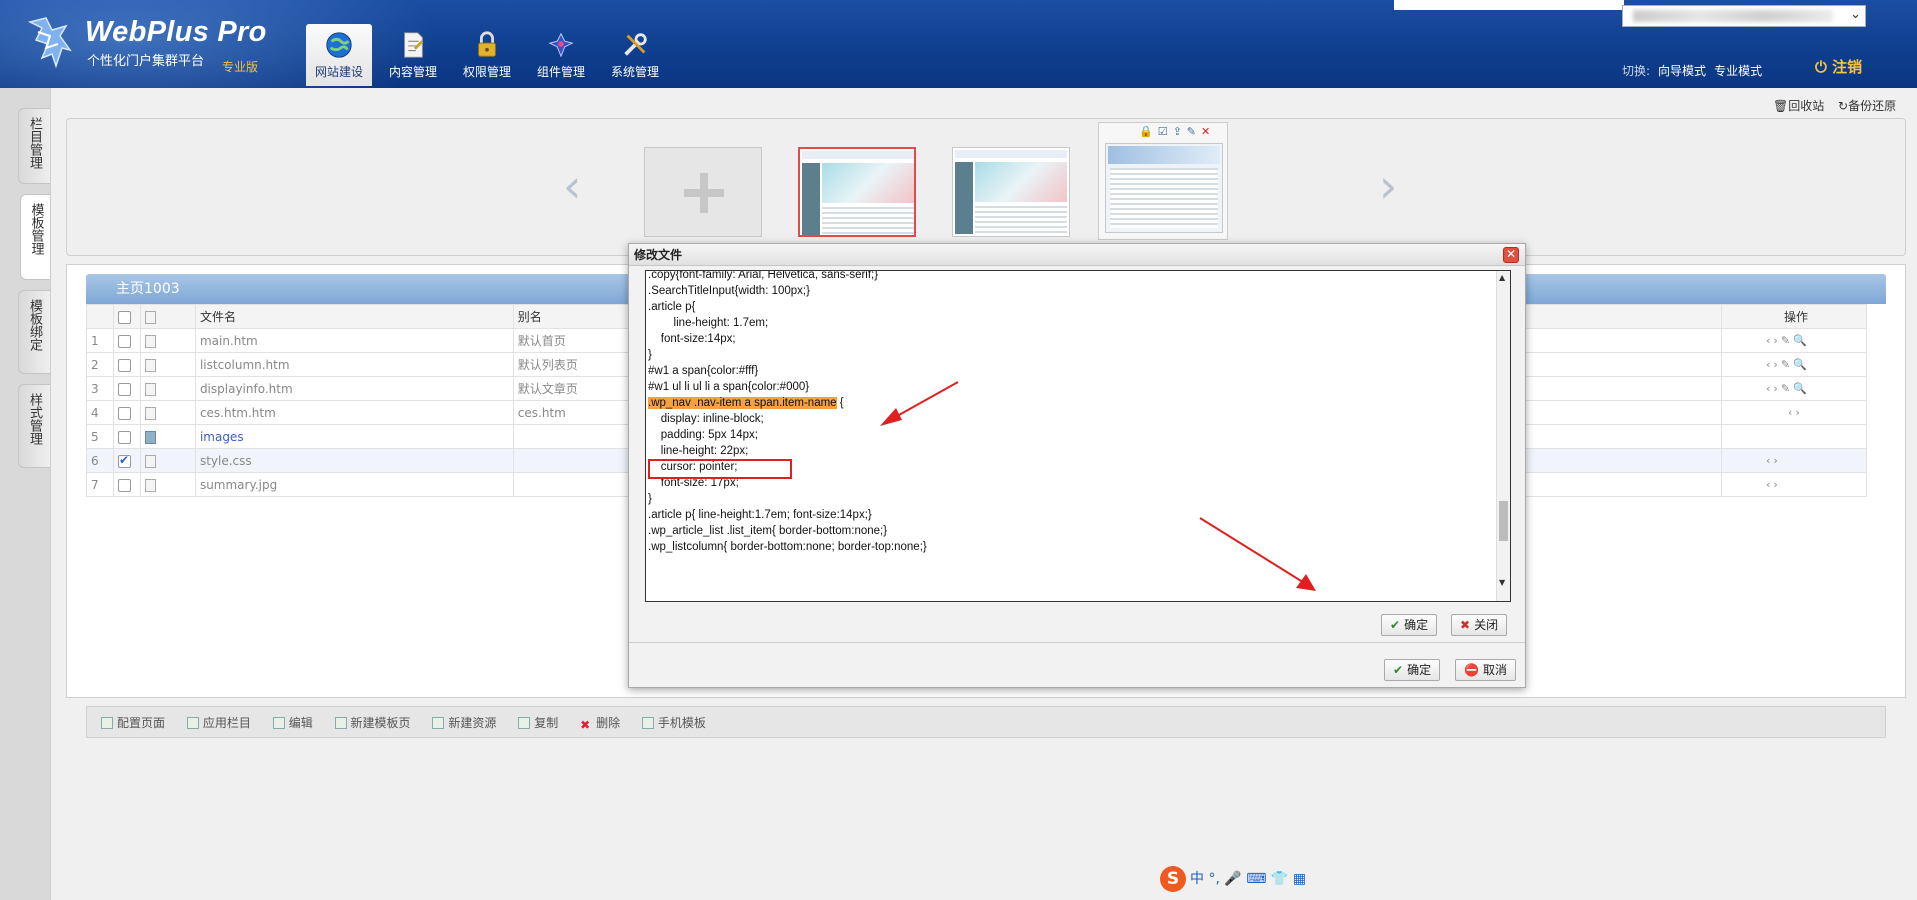  Describe the element at coordinates (354, 364) in the screenshot. I see `row-filename: listcolumn.htm` at that location.